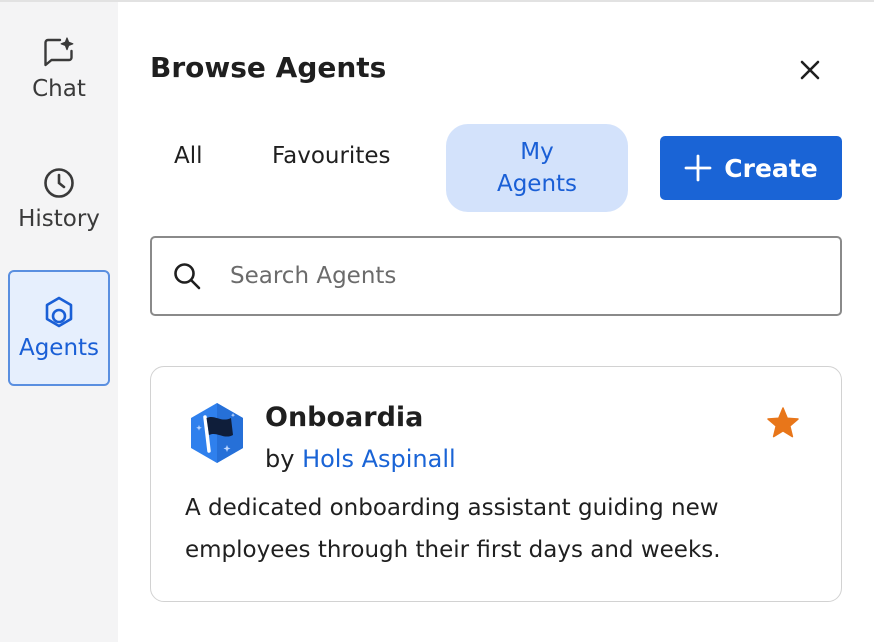 This screenshot has width=874, height=642. What do you see at coordinates (400, 169) in the screenshot?
I see `agent-filter-tabs: All Favourites My Agents` at bounding box center [400, 169].